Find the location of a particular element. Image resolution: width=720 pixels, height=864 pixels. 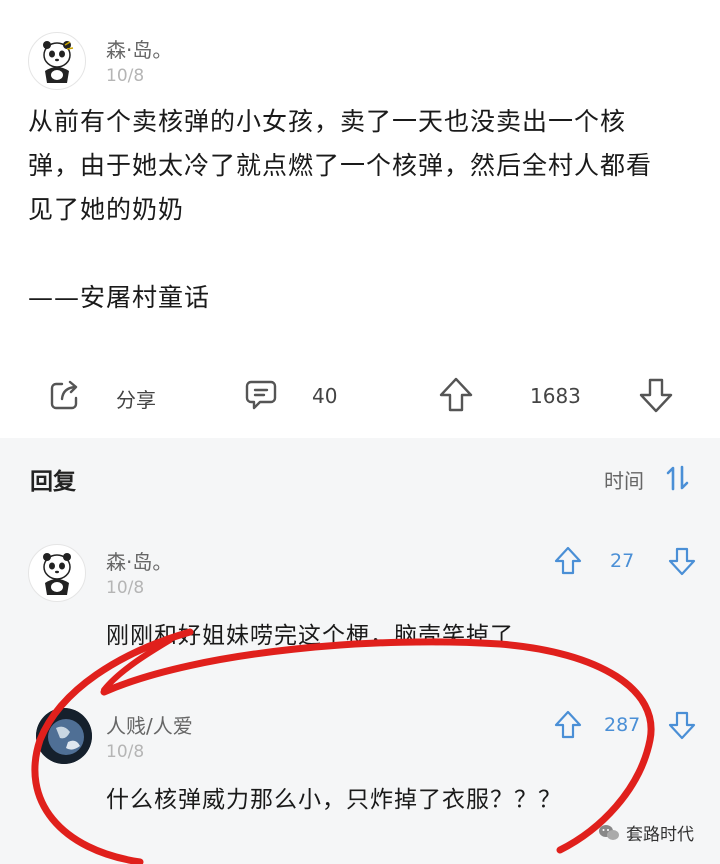

upvote-button is located at coordinates (456, 395).